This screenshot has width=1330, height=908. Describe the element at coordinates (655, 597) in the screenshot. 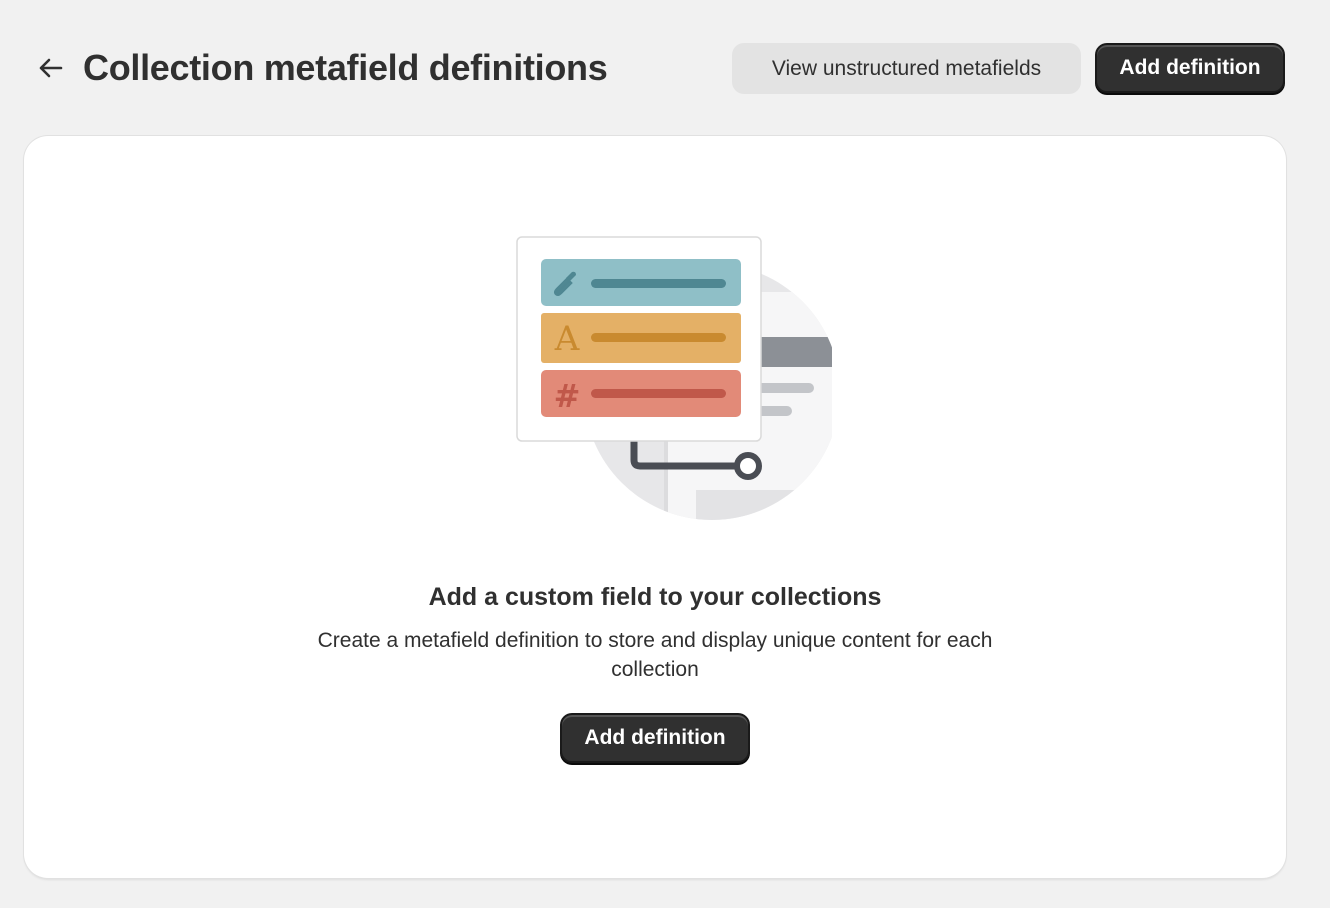

I see `empty-state-heading: Add a custom field to your collections` at that location.